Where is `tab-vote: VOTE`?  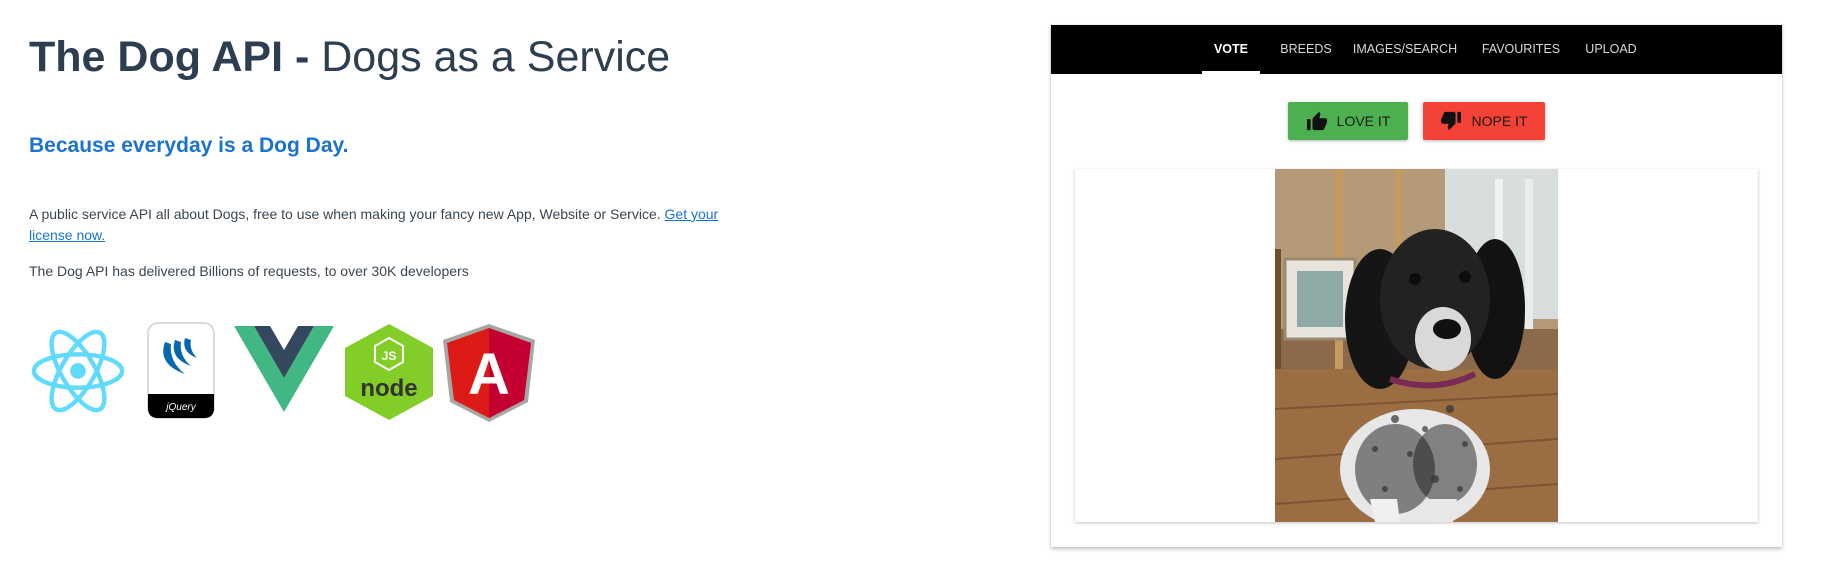
tab-vote: VOTE is located at coordinates (1231, 49).